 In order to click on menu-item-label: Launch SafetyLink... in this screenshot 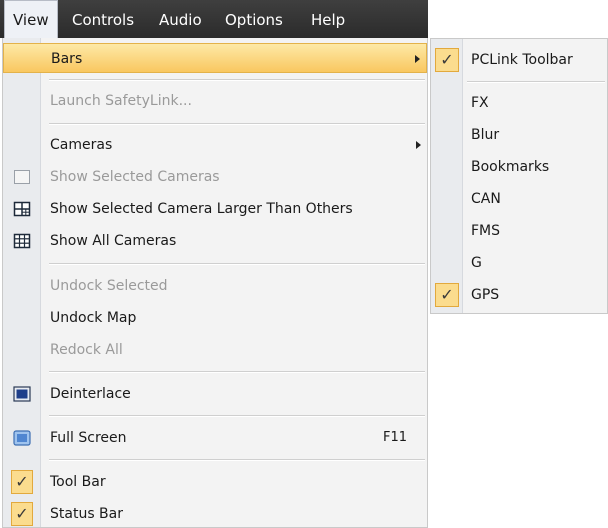, I will do `click(121, 101)`.